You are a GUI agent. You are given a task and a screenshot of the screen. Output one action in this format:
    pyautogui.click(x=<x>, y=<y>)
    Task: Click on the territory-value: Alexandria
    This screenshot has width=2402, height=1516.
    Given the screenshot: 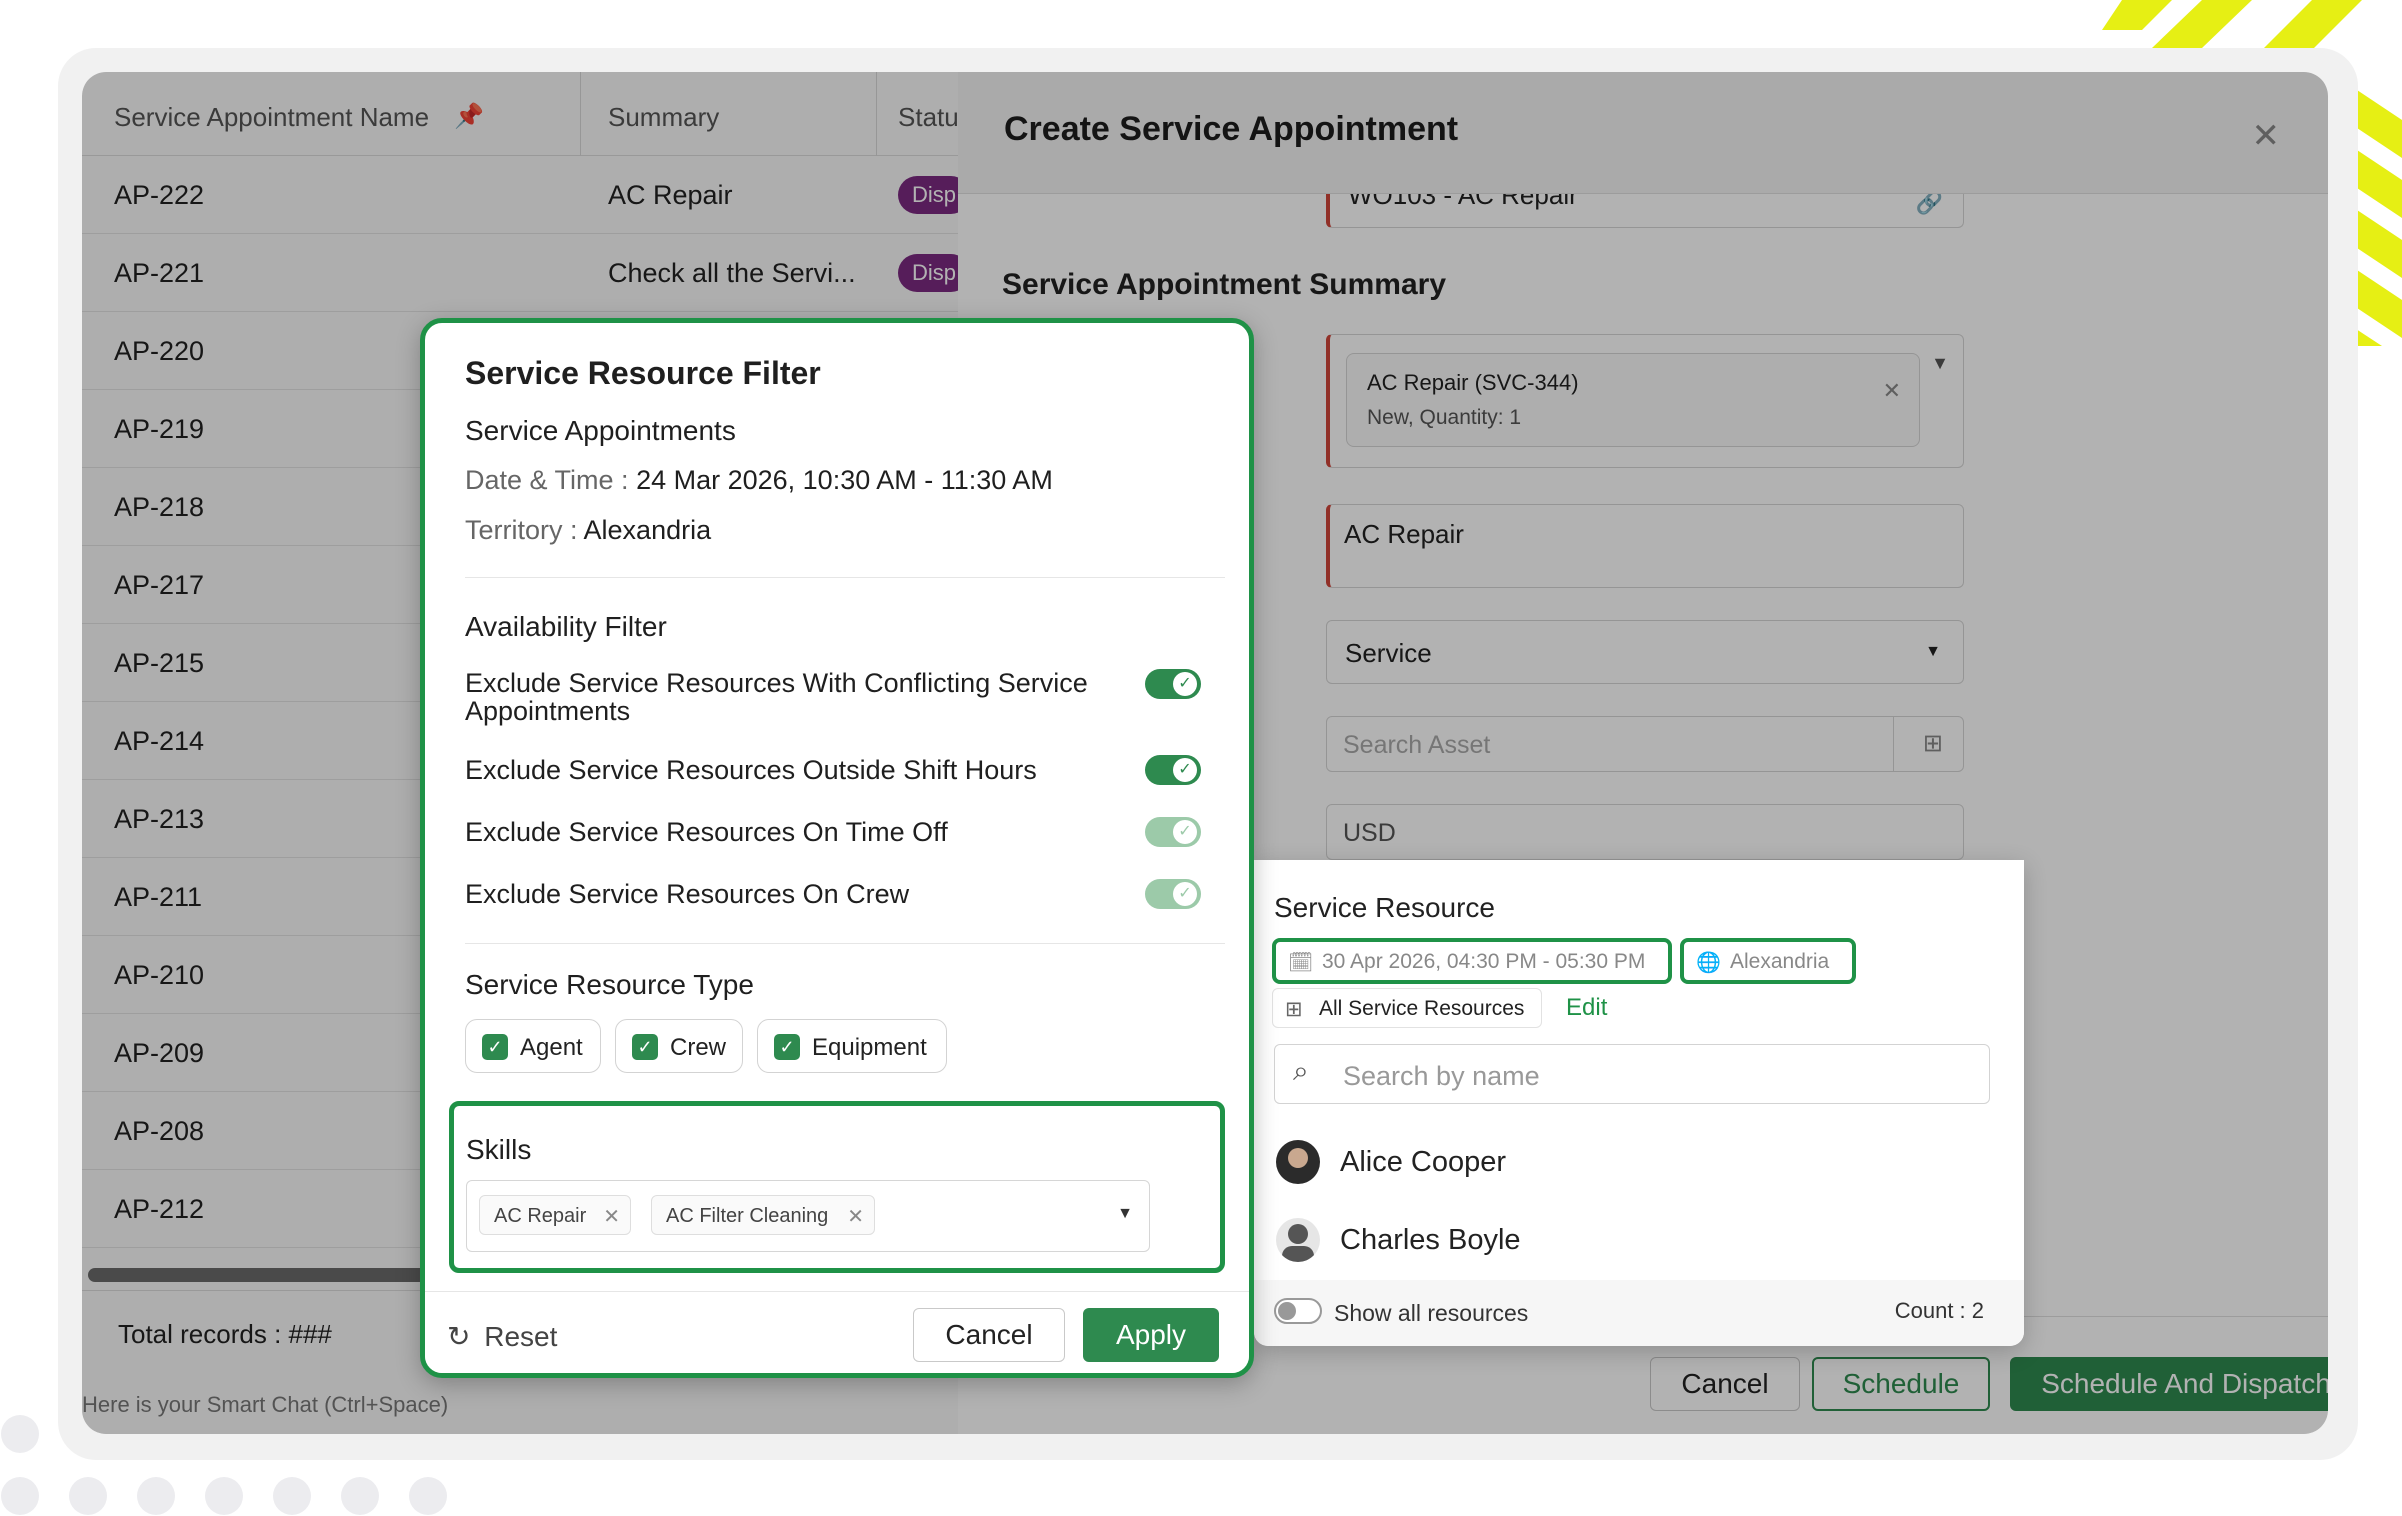 What is the action you would take?
    pyautogui.click(x=647, y=530)
    